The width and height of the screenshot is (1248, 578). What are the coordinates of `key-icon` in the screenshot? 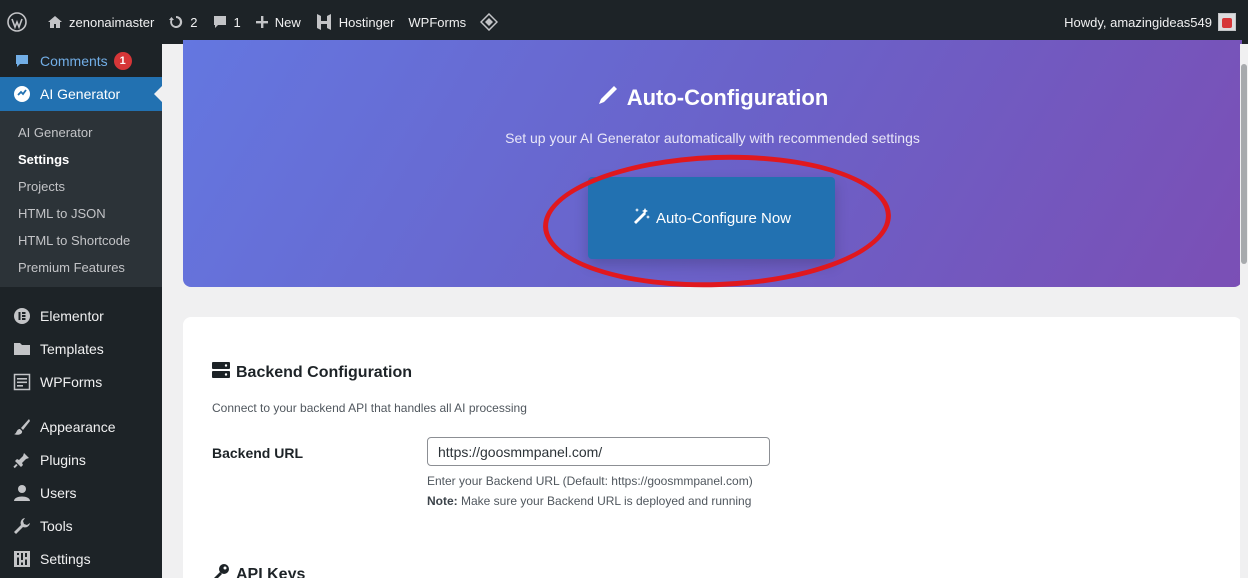 It's located at (221, 570).